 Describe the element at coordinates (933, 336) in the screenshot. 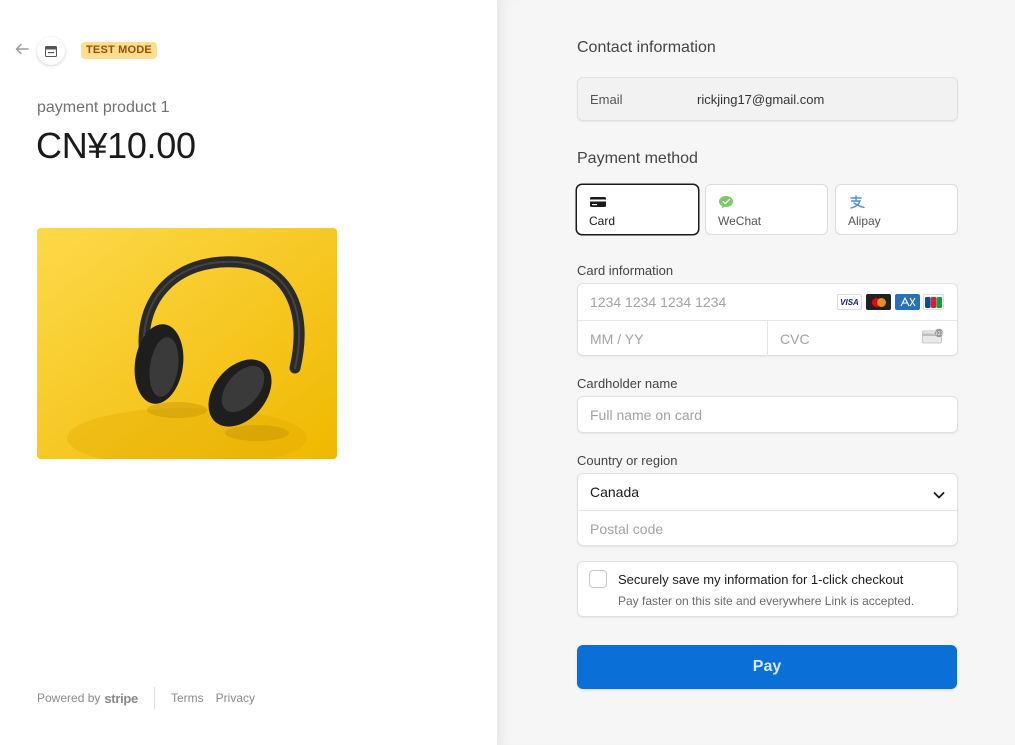

I see `cvc-card-icon: 123` at that location.